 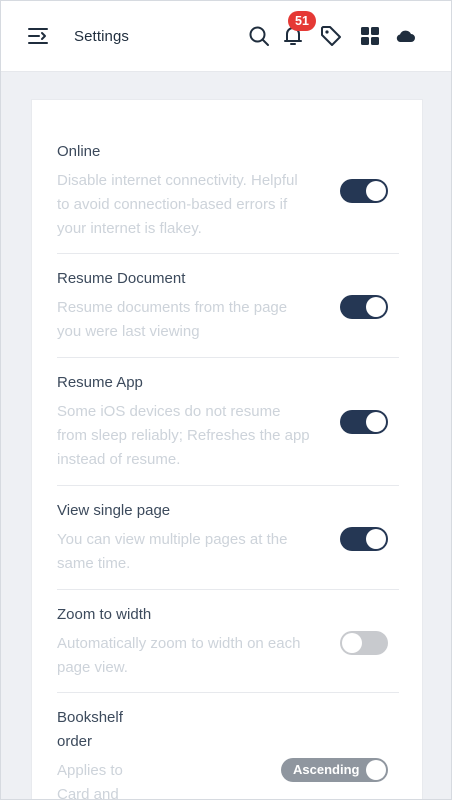 I want to click on setting-description-line: instead of resume., so click(x=119, y=459).